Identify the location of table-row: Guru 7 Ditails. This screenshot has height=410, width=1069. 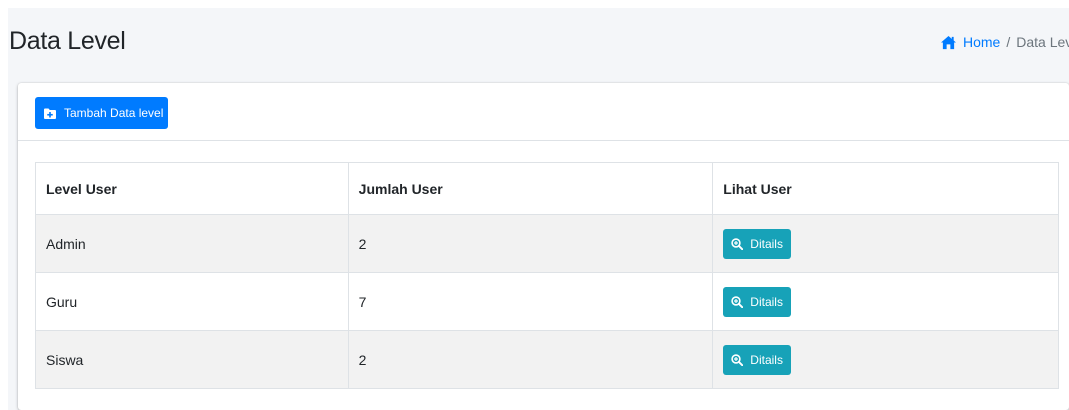
(547, 301).